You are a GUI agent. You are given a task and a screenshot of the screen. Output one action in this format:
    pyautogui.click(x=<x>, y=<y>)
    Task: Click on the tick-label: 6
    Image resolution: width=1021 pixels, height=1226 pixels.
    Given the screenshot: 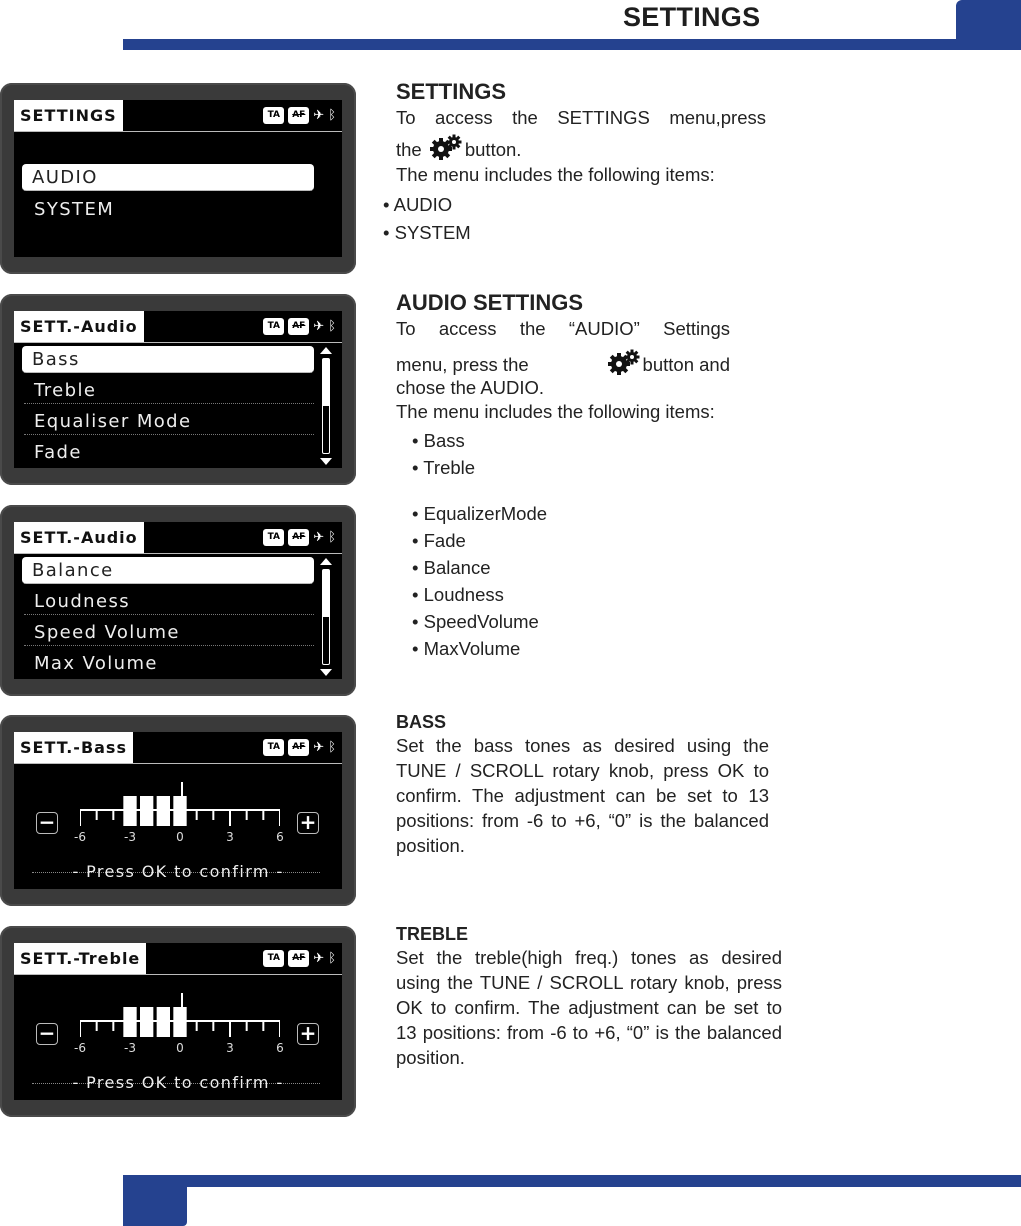 What is the action you would take?
    pyautogui.click(x=280, y=837)
    